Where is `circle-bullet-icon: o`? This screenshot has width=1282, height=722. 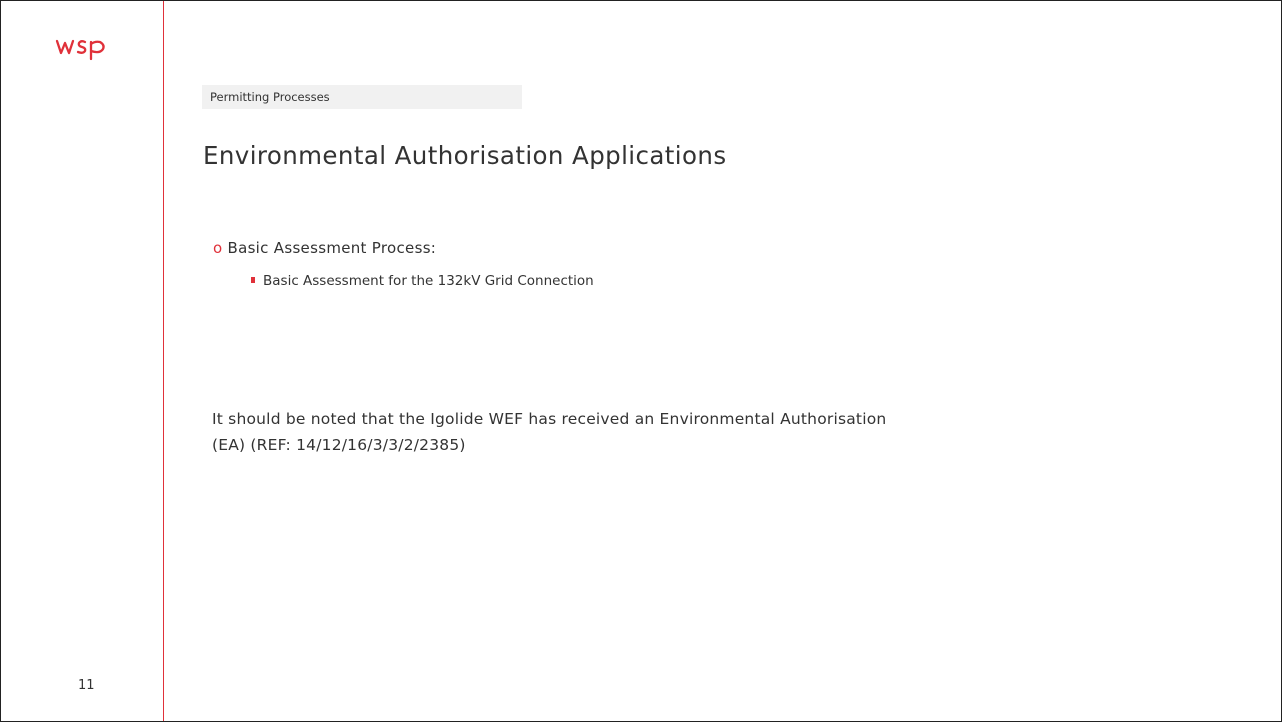 circle-bullet-icon: o is located at coordinates (218, 248).